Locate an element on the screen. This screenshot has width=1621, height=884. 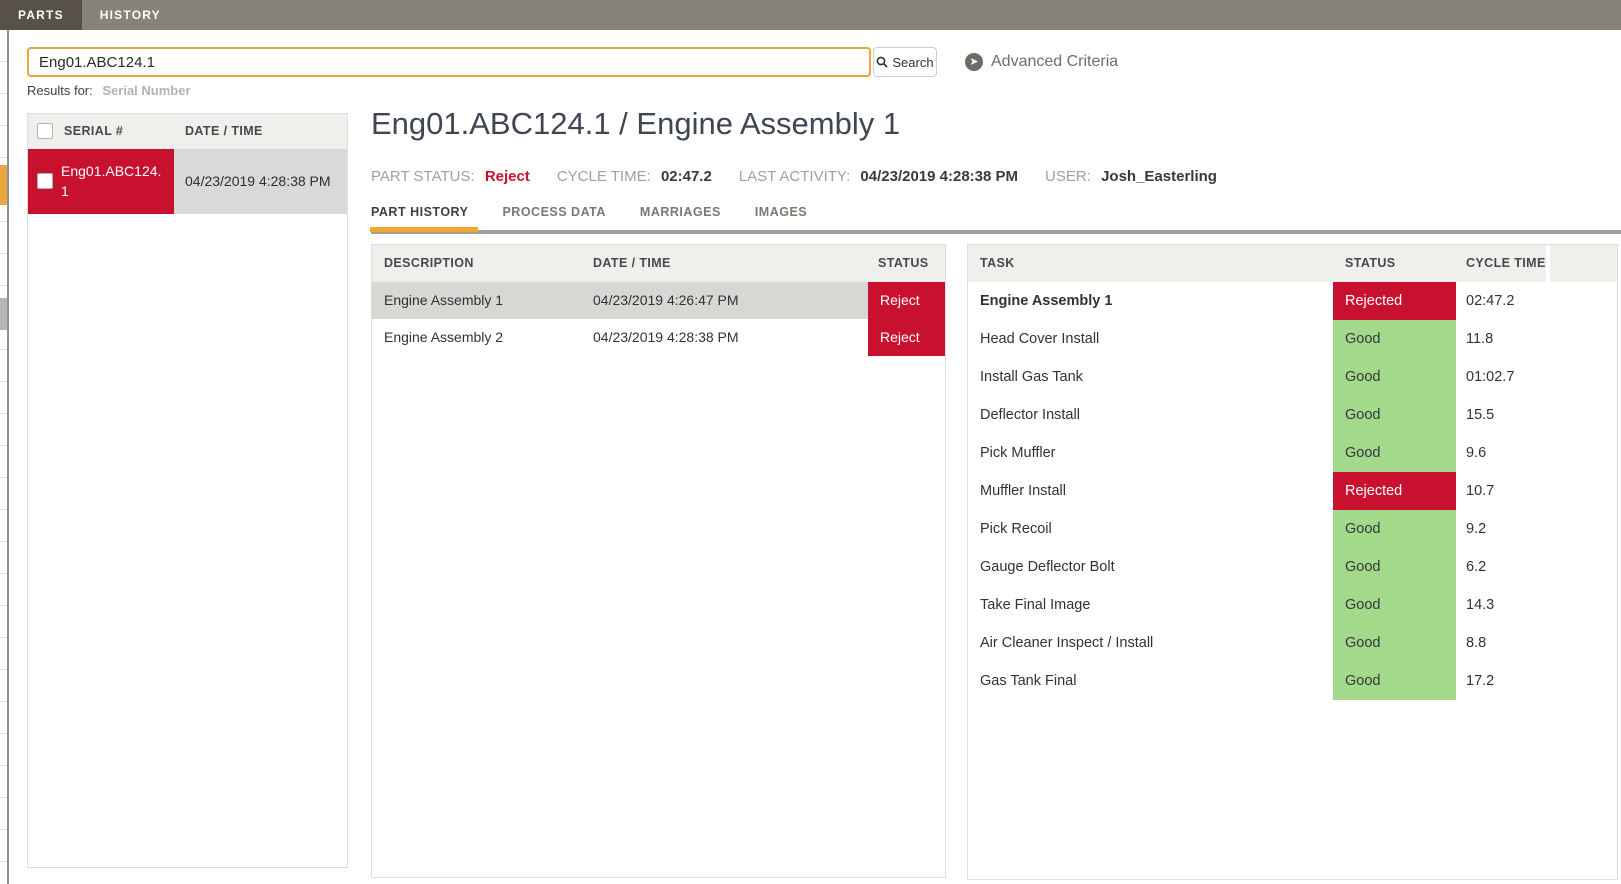
task-name: Take Final Image is located at coordinates (1035, 605).